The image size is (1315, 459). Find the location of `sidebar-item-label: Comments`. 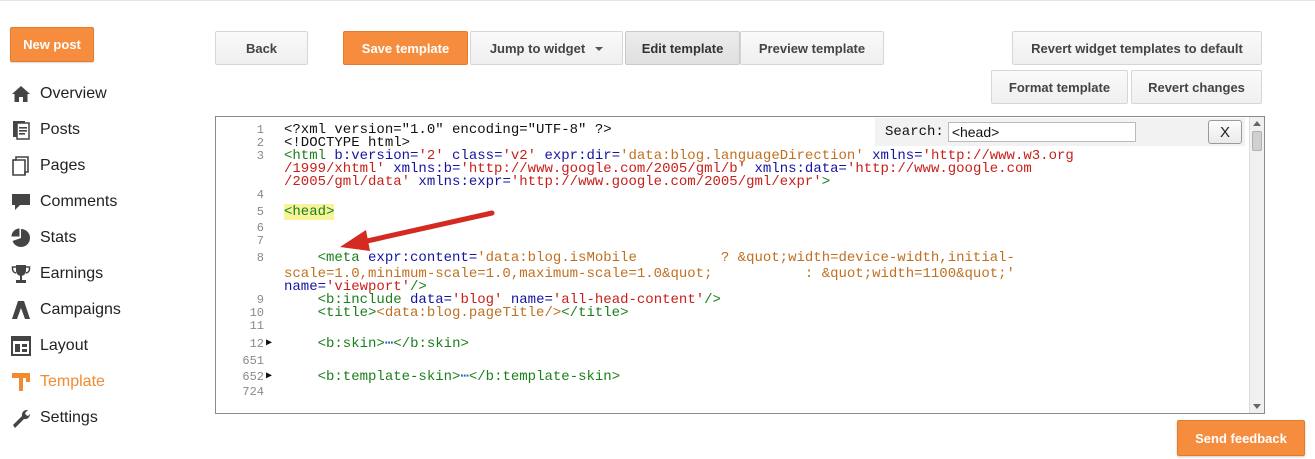

sidebar-item-label: Comments is located at coordinates (79, 201).